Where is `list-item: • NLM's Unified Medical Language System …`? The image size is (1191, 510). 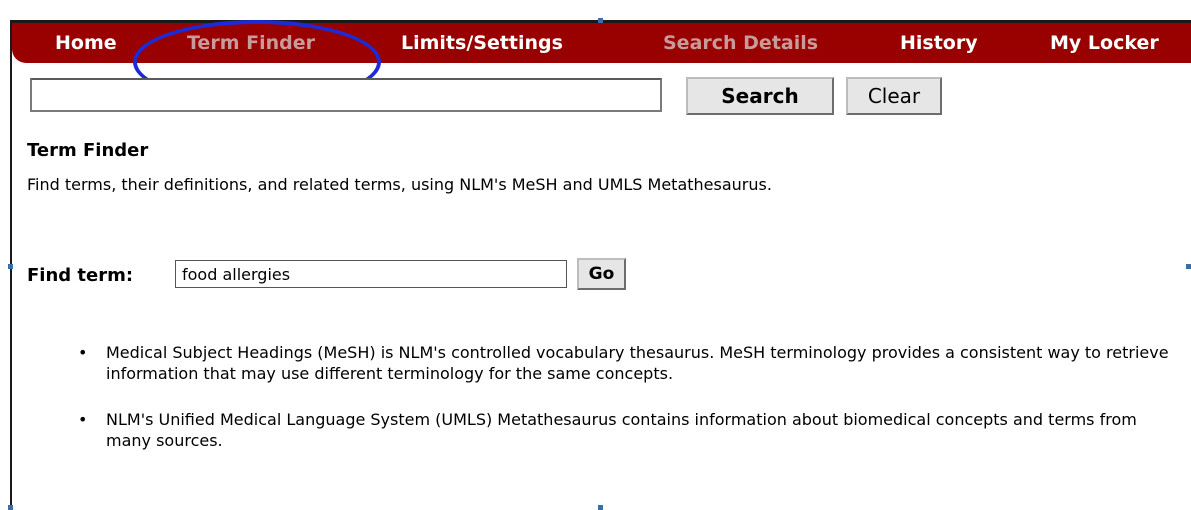 list-item: • NLM's Unified Medical Language System … is located at coordinates (626, 430).